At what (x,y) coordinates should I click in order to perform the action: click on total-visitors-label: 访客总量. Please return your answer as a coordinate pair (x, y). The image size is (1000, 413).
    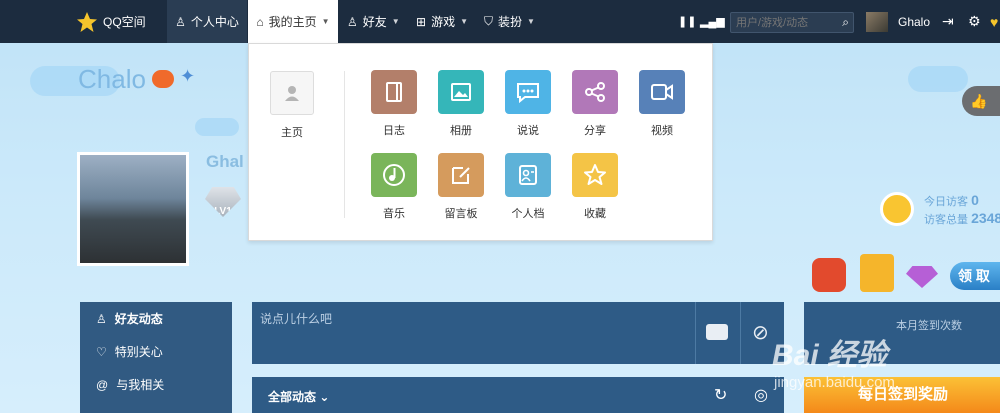
    Looking at the image, I should click on (946, 220).